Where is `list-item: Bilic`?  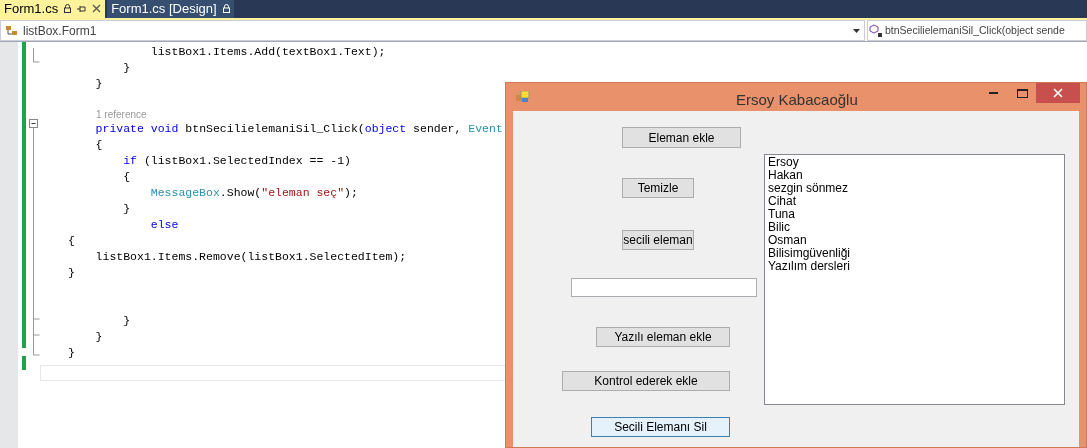
list-item: Bilic is located at coordinates (916, 227).